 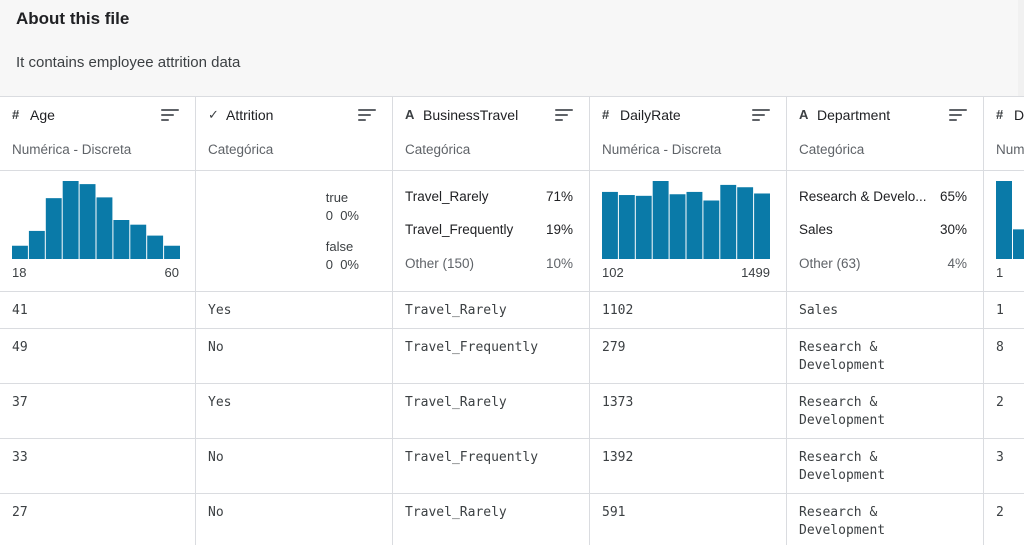 What do you see at coordinates (618, 310) in the screenshot?
I see `cell-value: 1102` at bounding box center [618, 310].